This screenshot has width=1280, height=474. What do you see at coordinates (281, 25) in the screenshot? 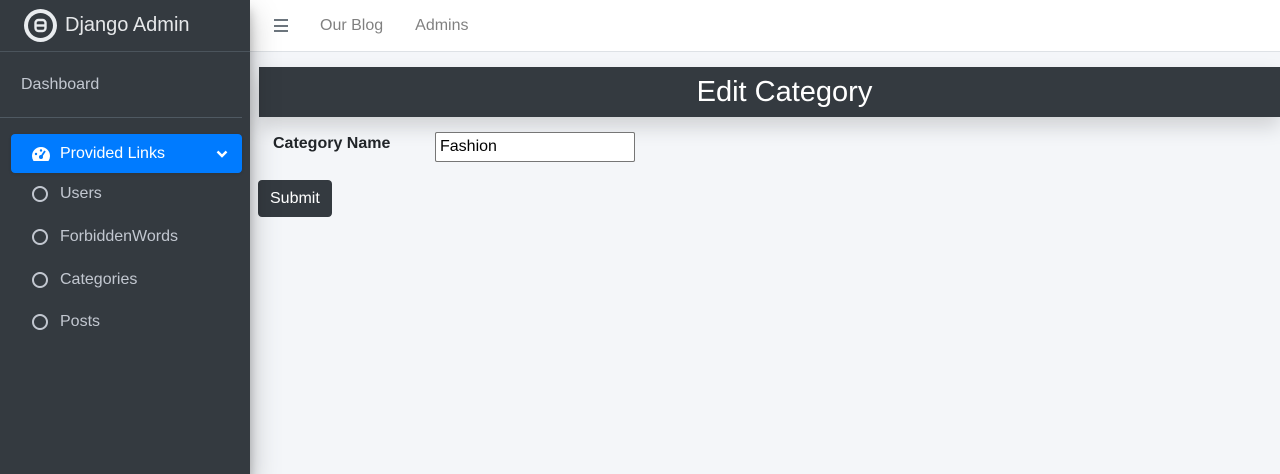
I see `hamburger-icon` at bounding box center [281, 25].